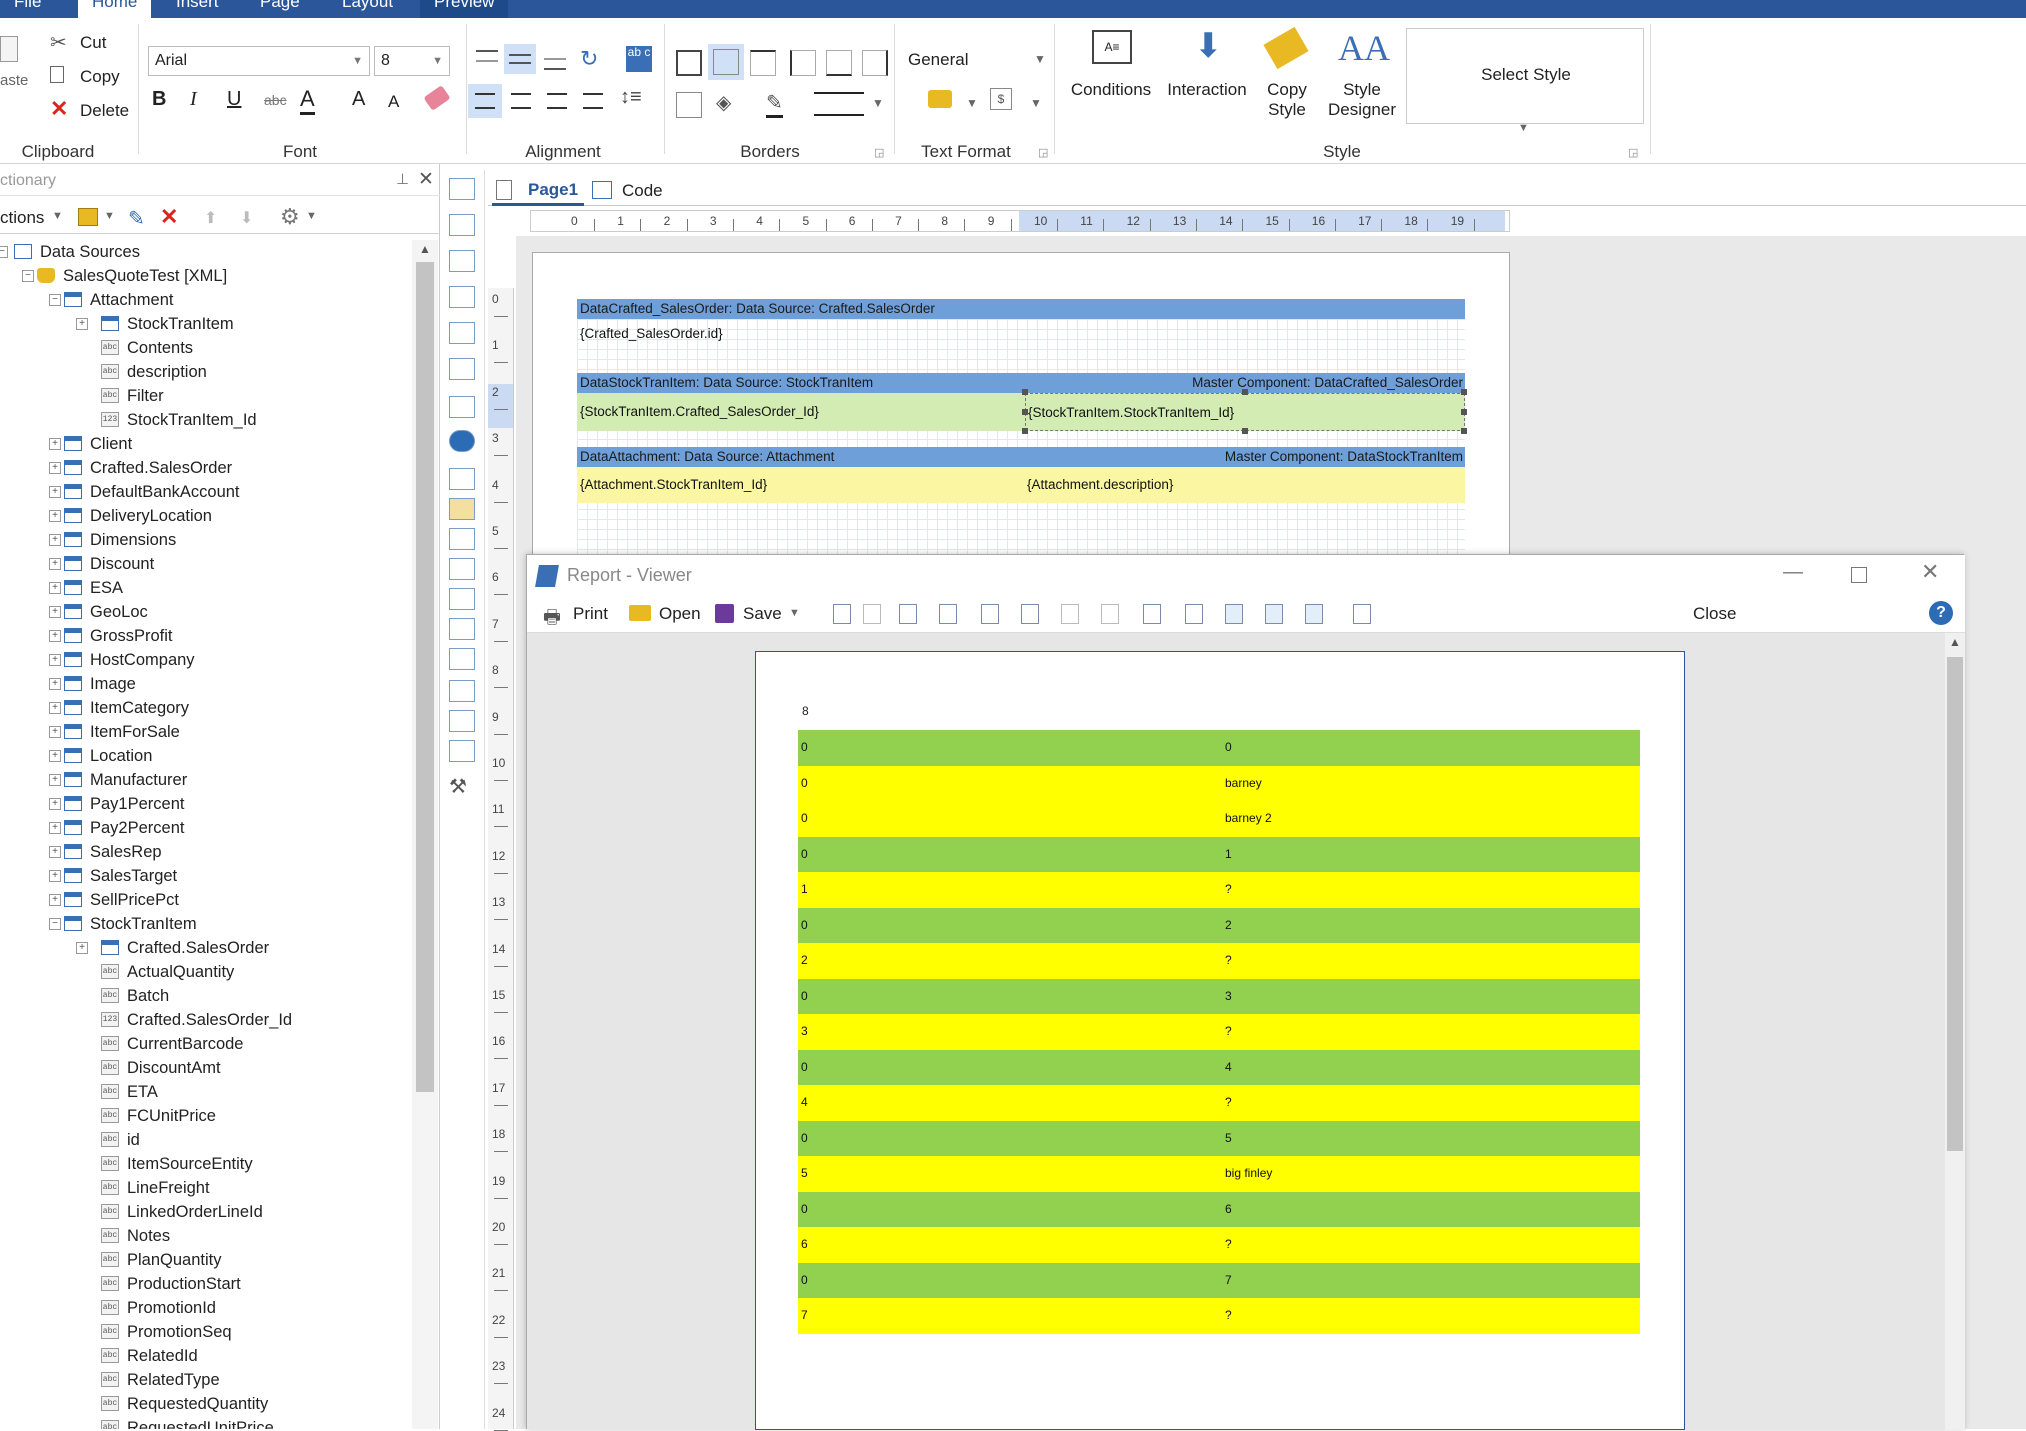  I want to click on sub-report-icon, so click(462, 659).